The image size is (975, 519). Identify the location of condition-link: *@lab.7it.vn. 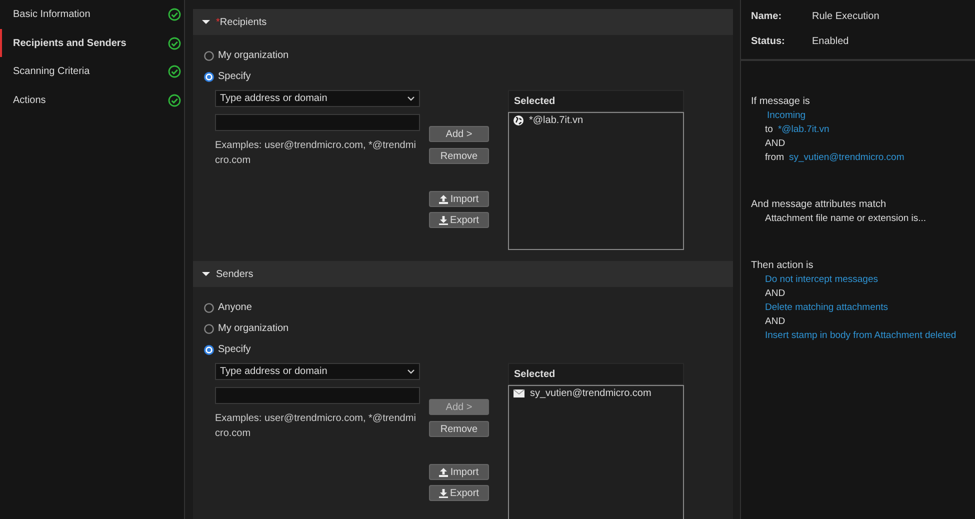
(804, 129).